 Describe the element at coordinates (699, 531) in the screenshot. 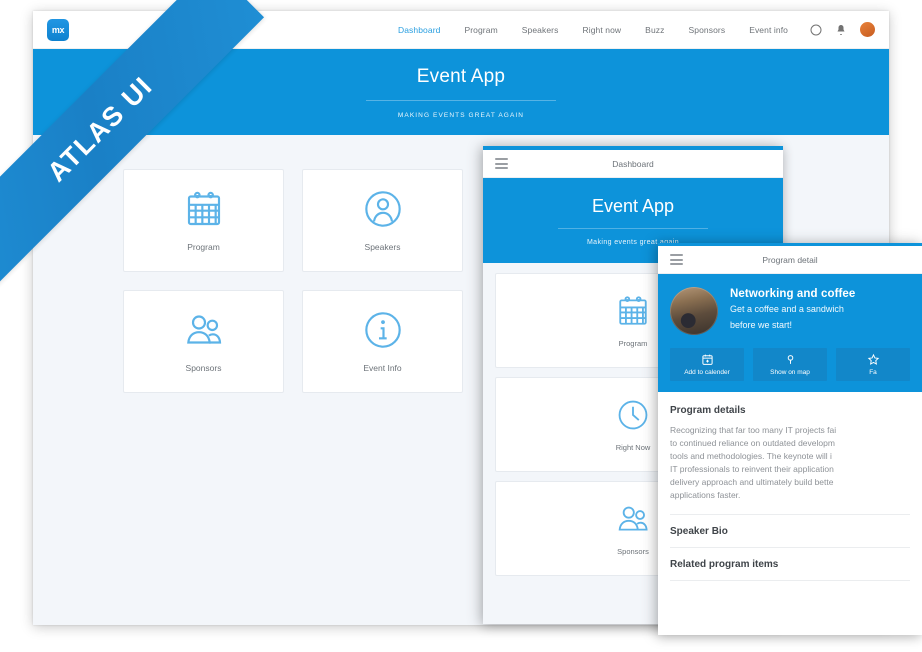

I see `section-title: Speaker Bio` at that location.